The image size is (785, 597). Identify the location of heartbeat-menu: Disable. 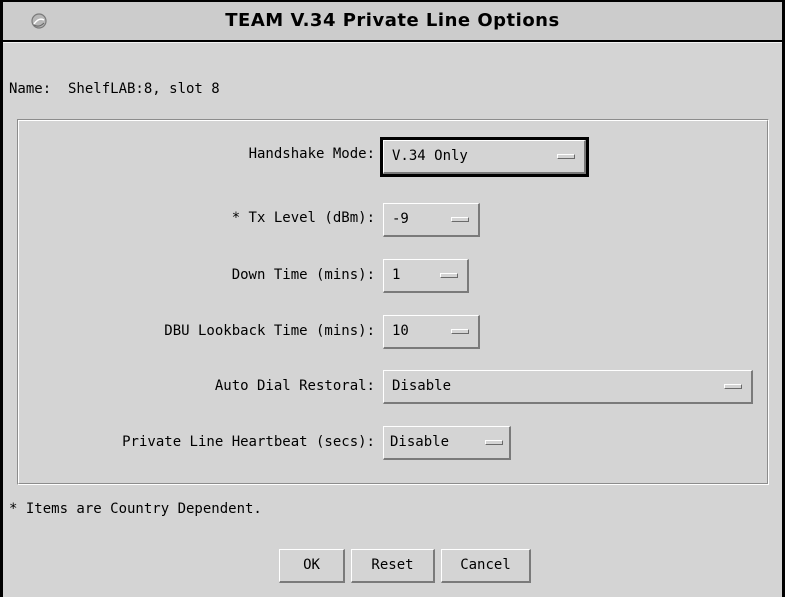
(447, 443).